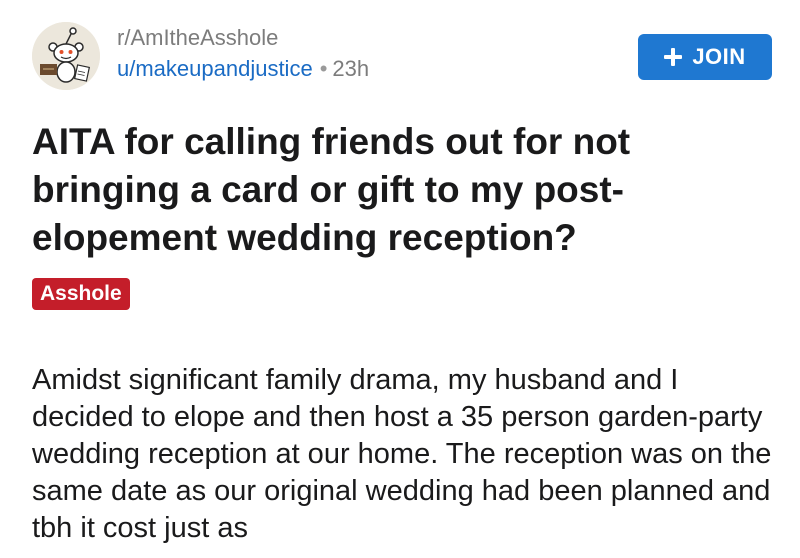 This screenshot has width=800, height=558. Describe the element at coordinates (719, 56) in the screenshot. I see `join-button-label: JOIN` at that location.